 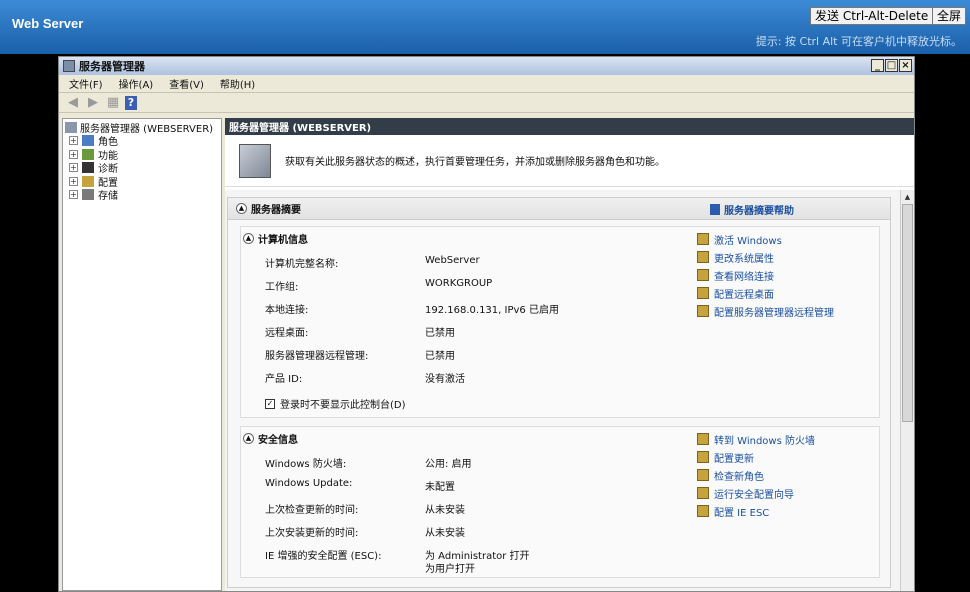 I want to click on forward-arrow-icon: ▶, so click(x=93, y=103).